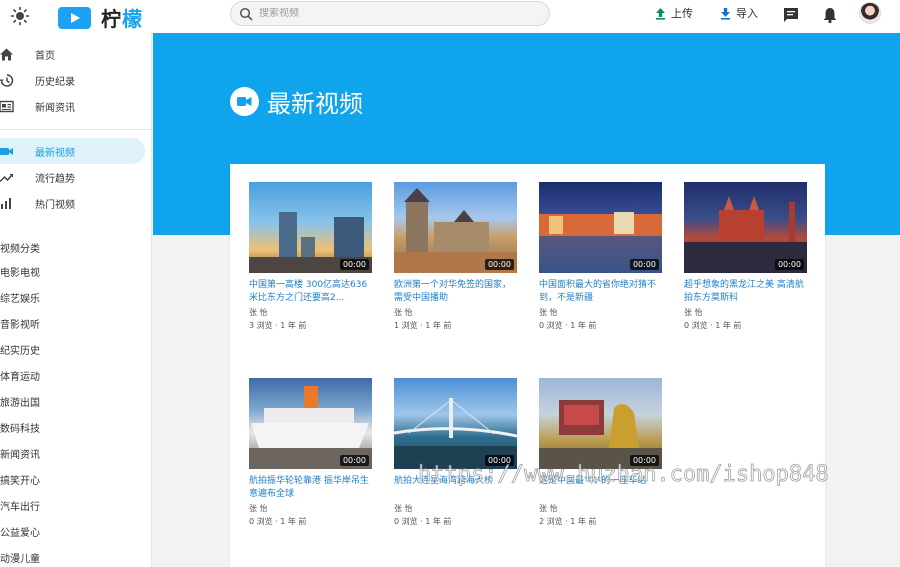  What do you see at coordinates (455, 292) in the screenshot?
I see `video-title: 欧洲第一个对华免签的国家，需受中国播助` at bounding box center [455, 292].